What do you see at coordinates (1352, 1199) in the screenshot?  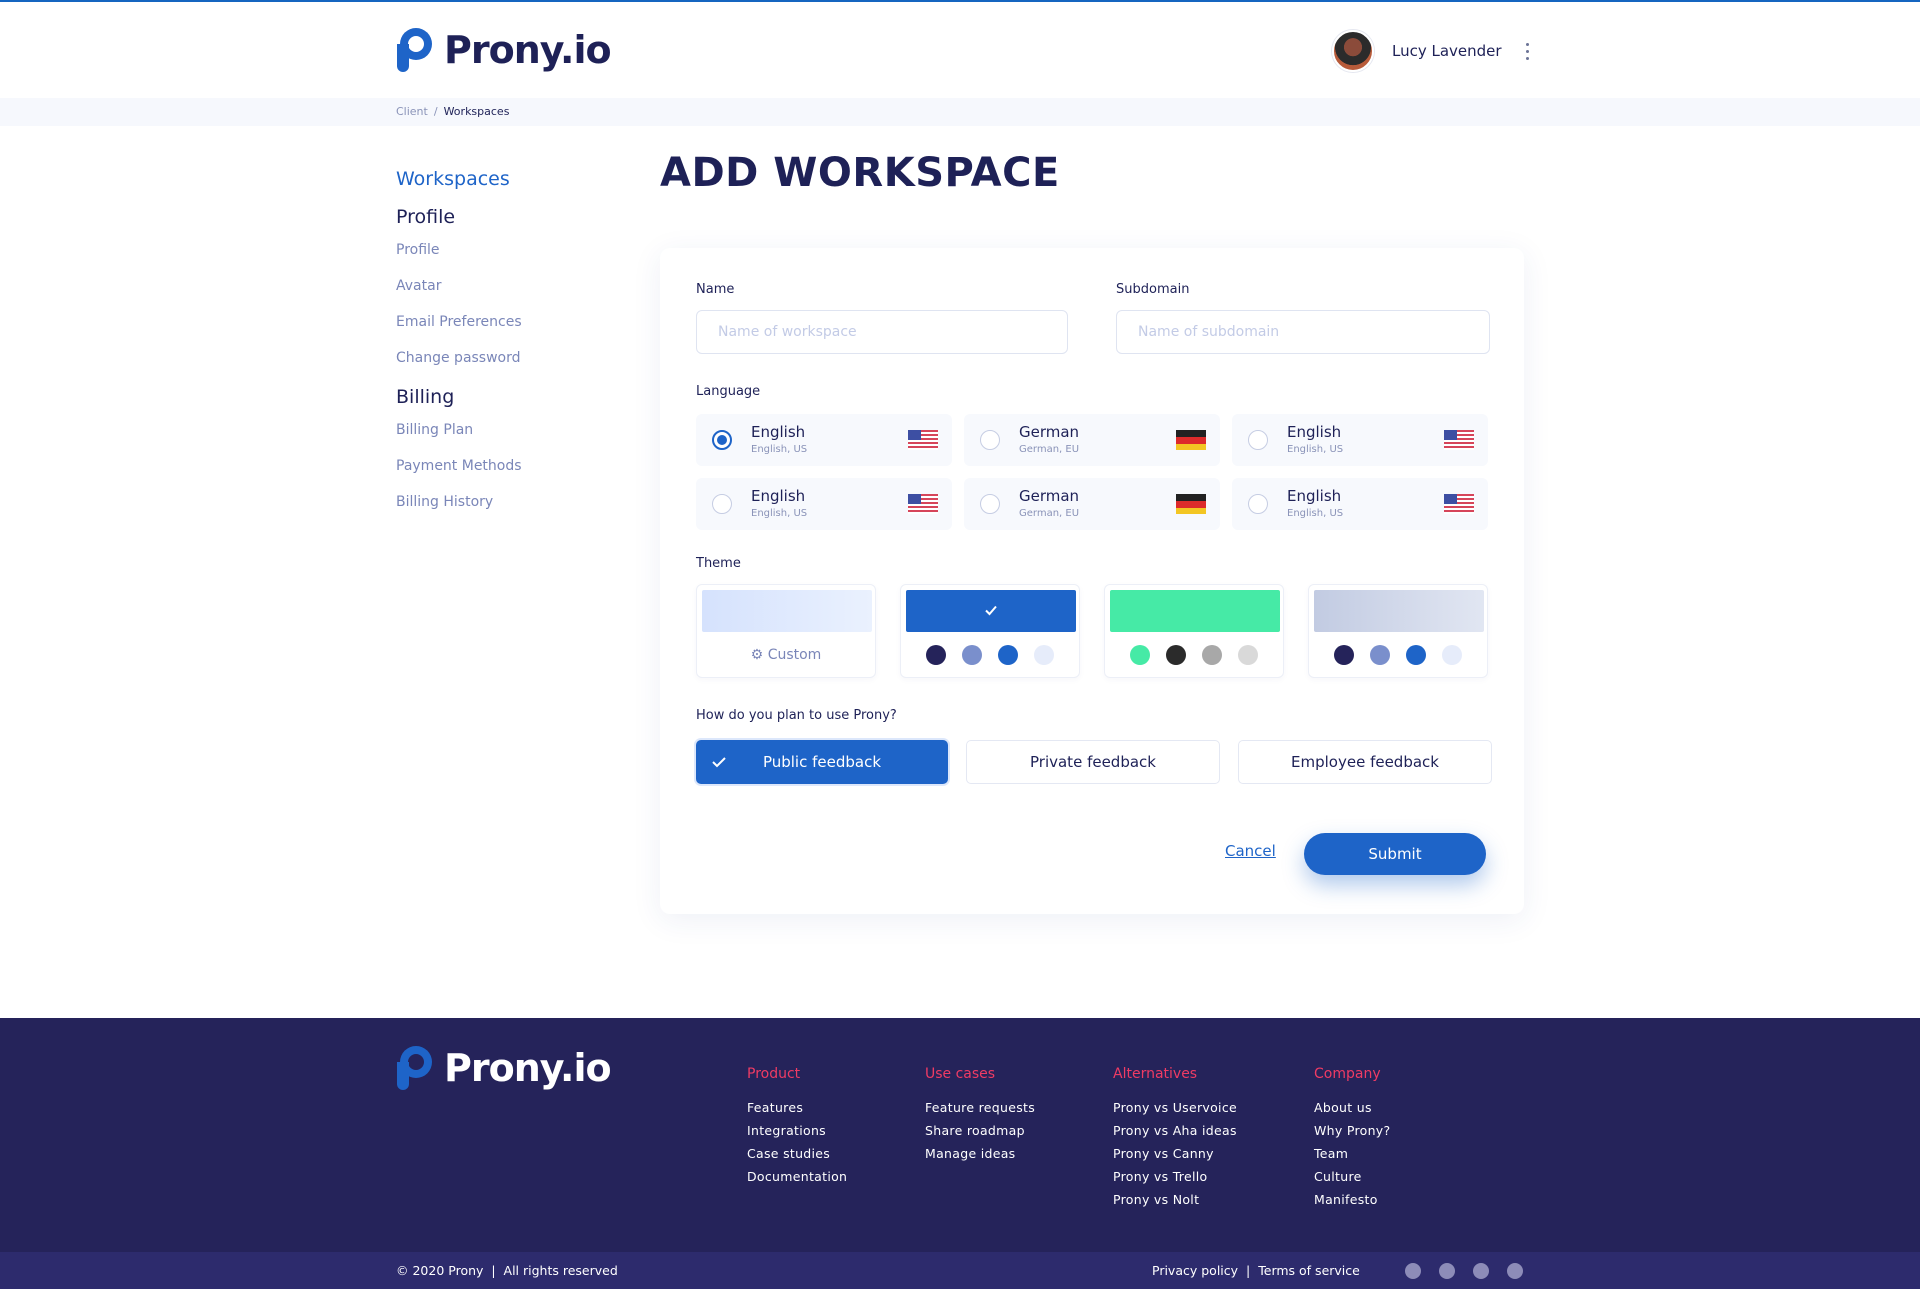 I see `footer-link: Manifesto` at bounding box center [1352, 1199].